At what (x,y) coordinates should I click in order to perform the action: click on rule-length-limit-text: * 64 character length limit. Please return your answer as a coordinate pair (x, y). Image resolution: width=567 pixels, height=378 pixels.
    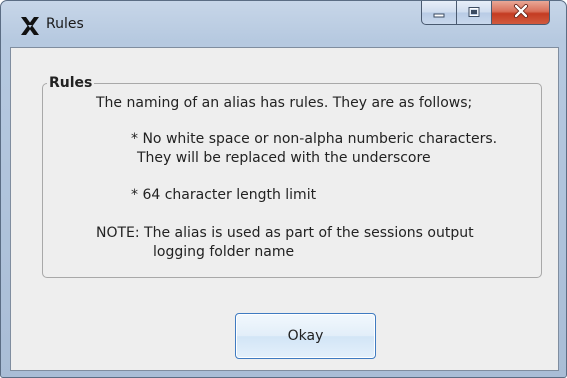
    Looking at the image, I should click on (224, 195).